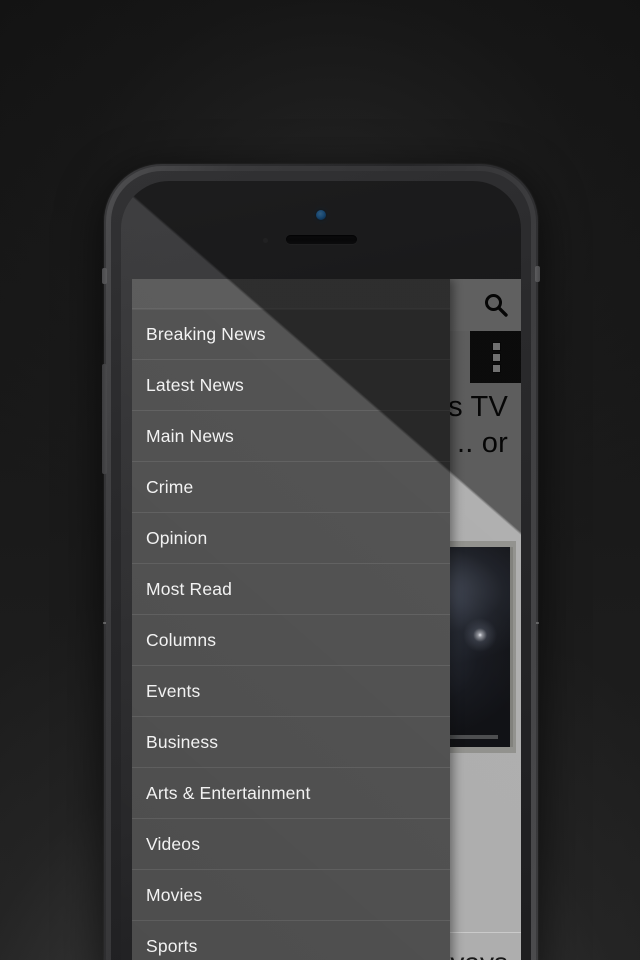 The image size is (640, 960). I want to click on sidebar-item-label: Columns, so click(181, 639).